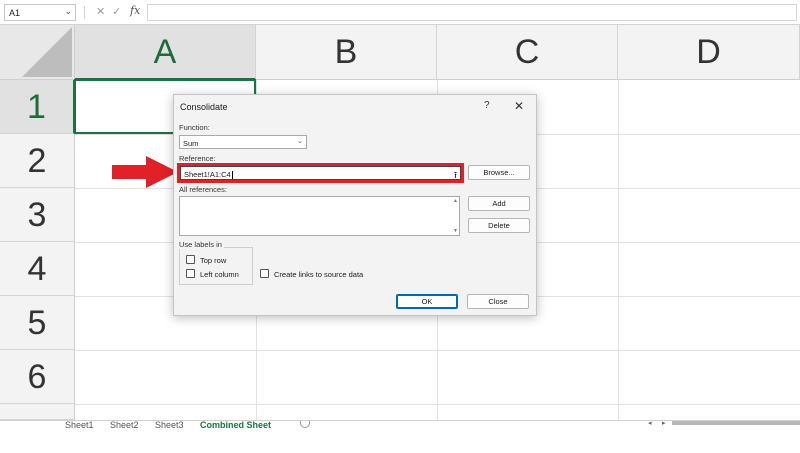 The height and width of the screenshot is (453, 800). Describe the element at coordinates (264, 273) in the screenshot. I see `create-links-checkbox` at that location.